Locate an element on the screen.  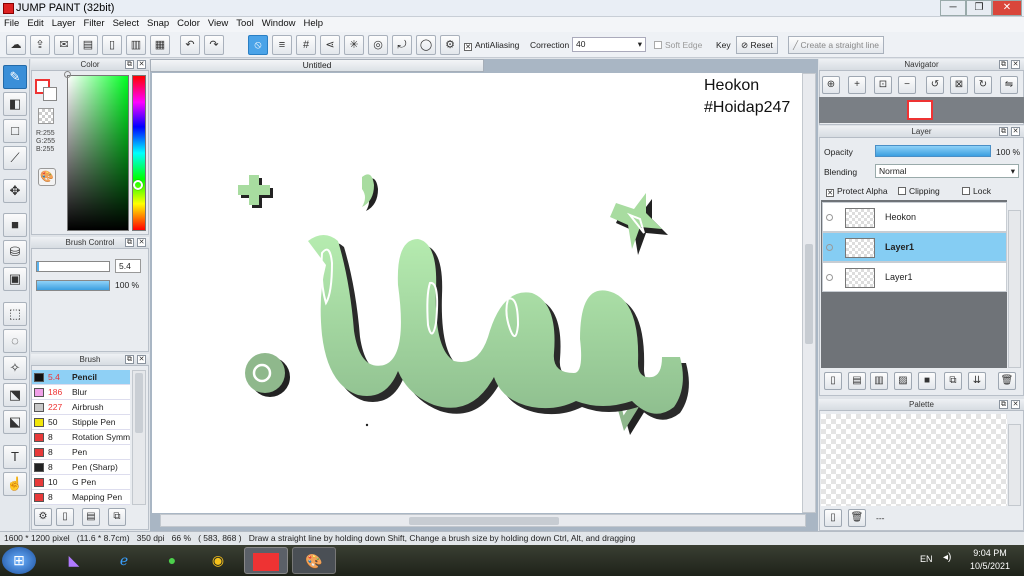
color-cursor is located at coordinates (67, 74).